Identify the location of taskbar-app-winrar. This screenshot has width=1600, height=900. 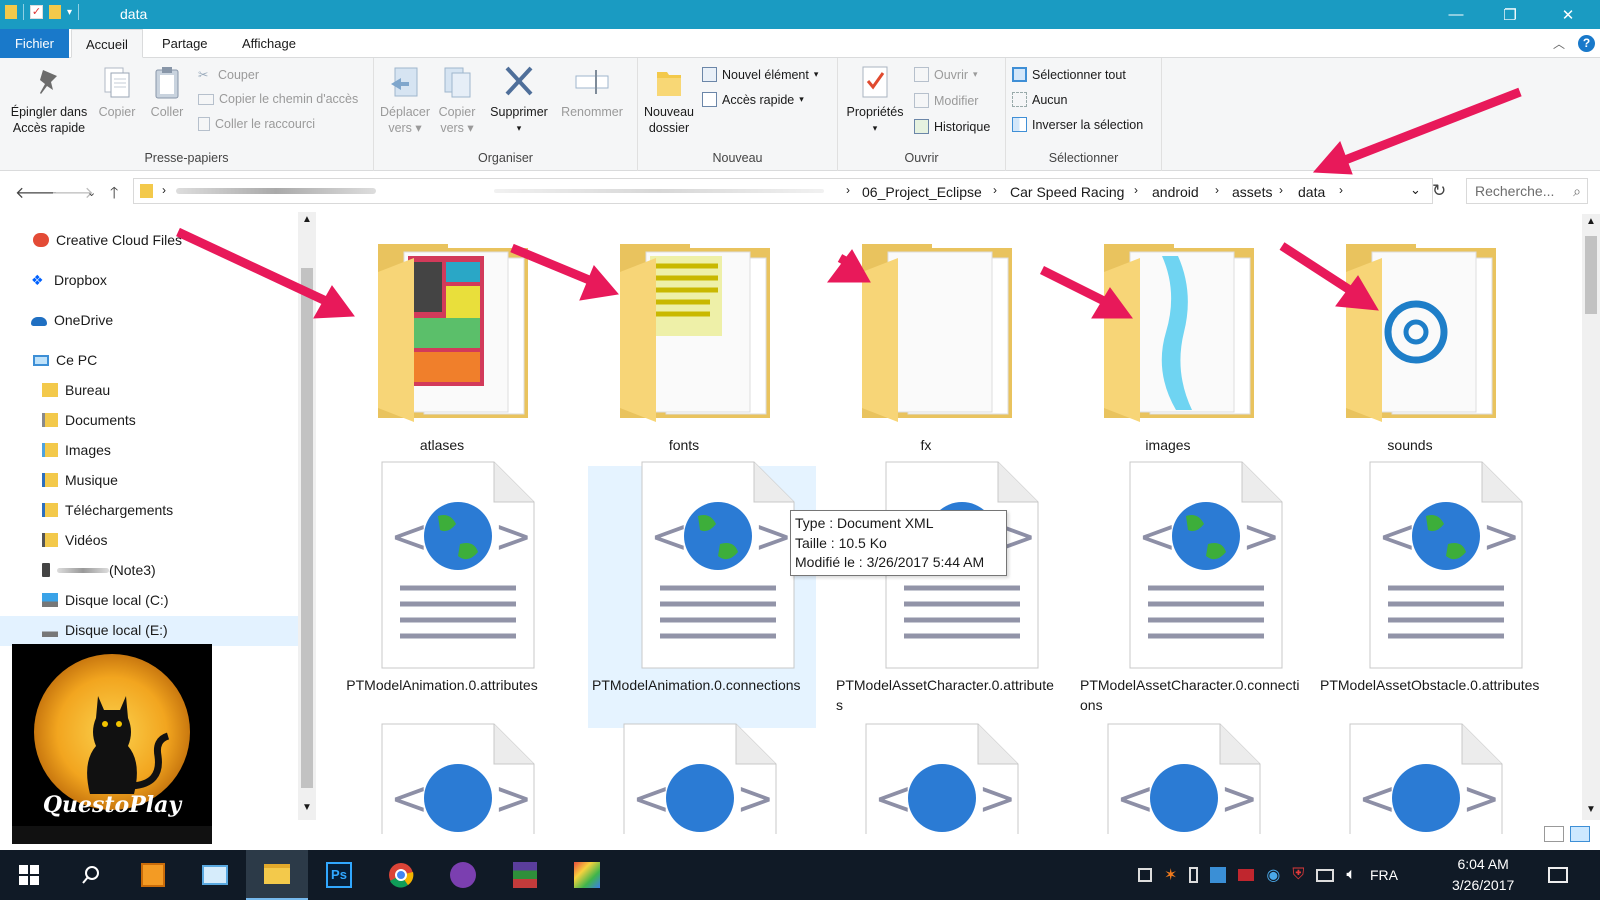
(525, 875).